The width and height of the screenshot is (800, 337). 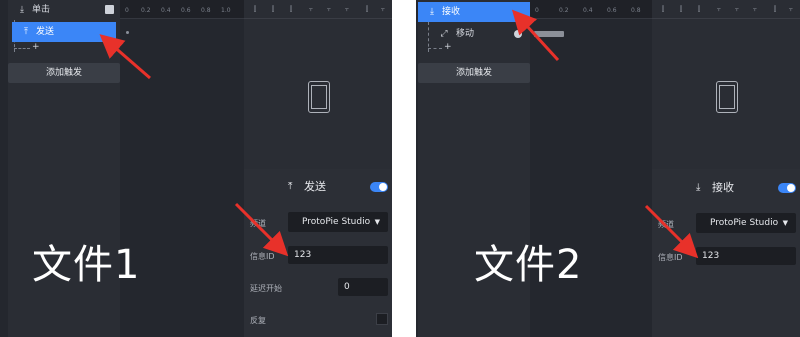 I want to click on tap-icon: ⤓, so click(x=22, y=10).